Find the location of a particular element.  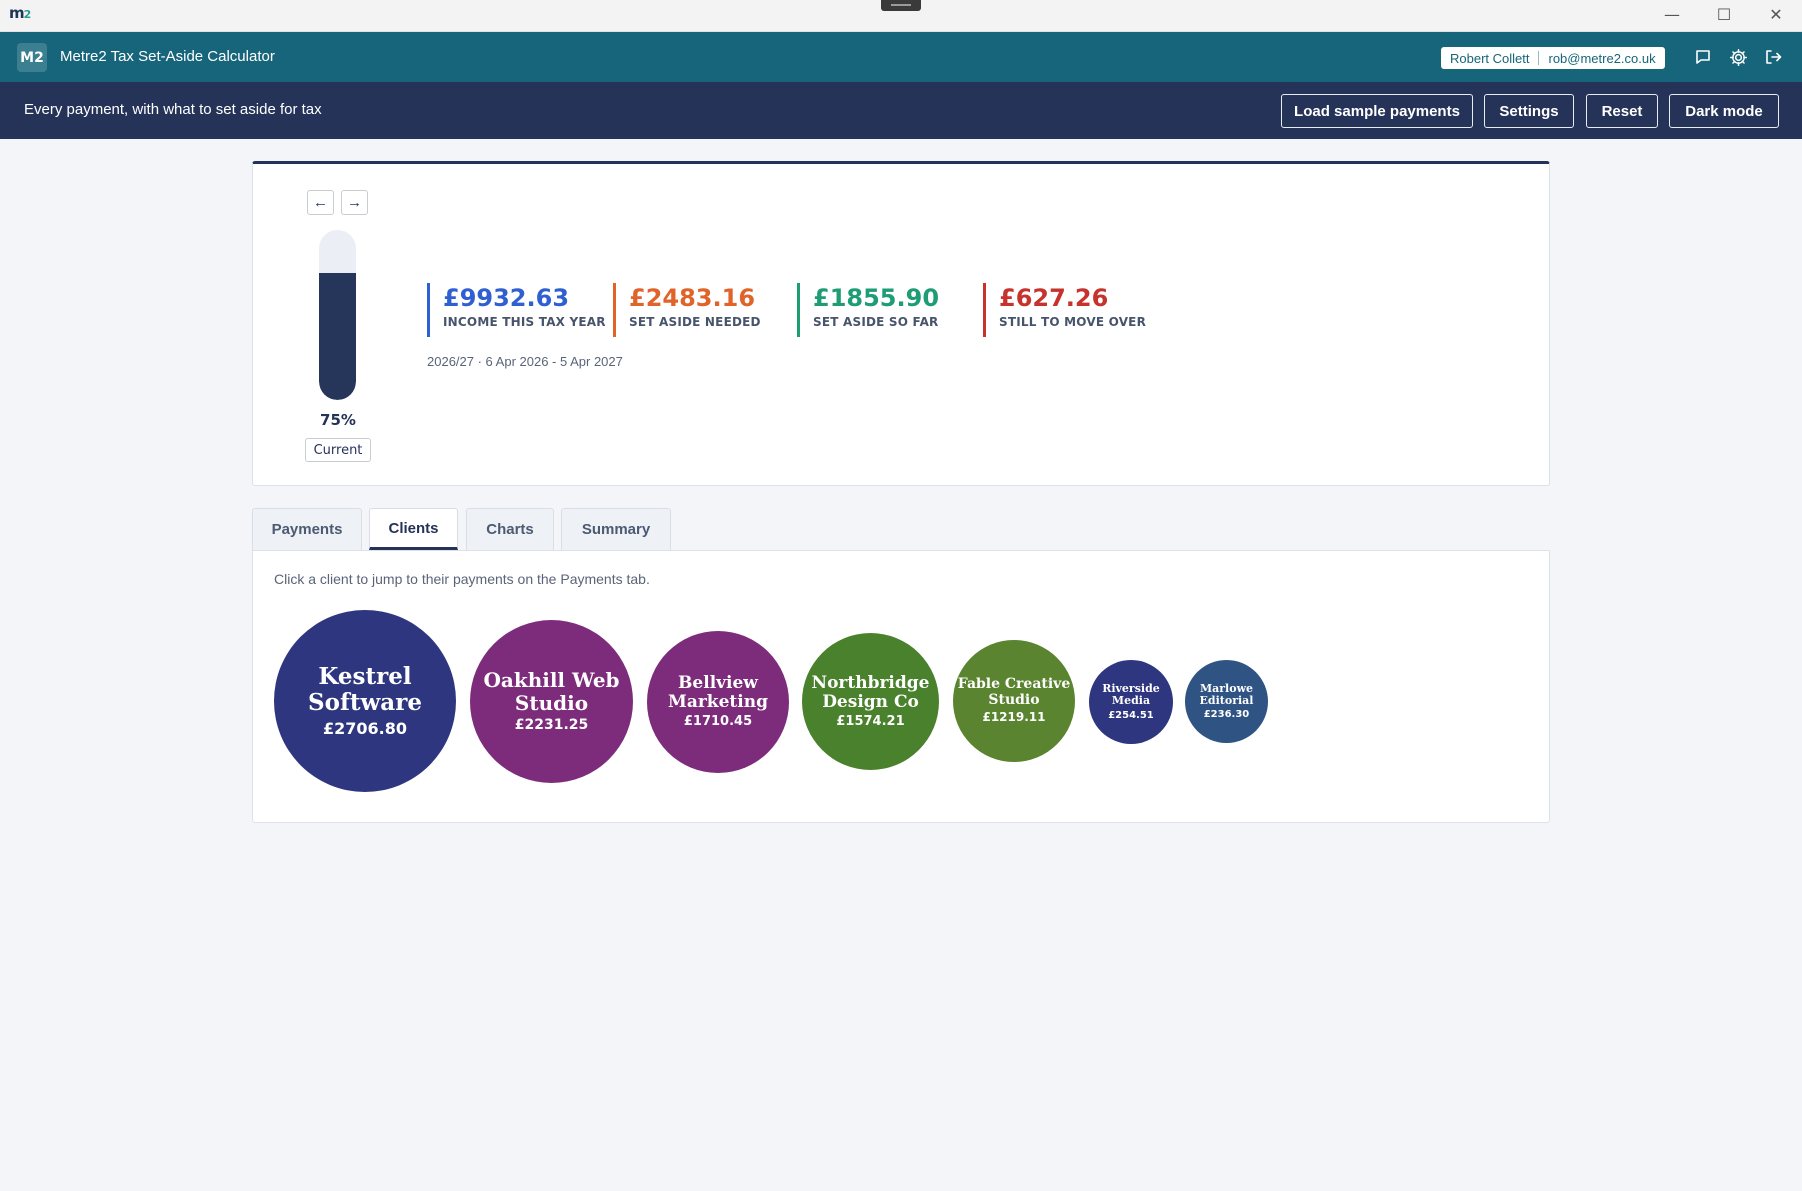

client-name: Marketing is located at coordinates (718, 702).